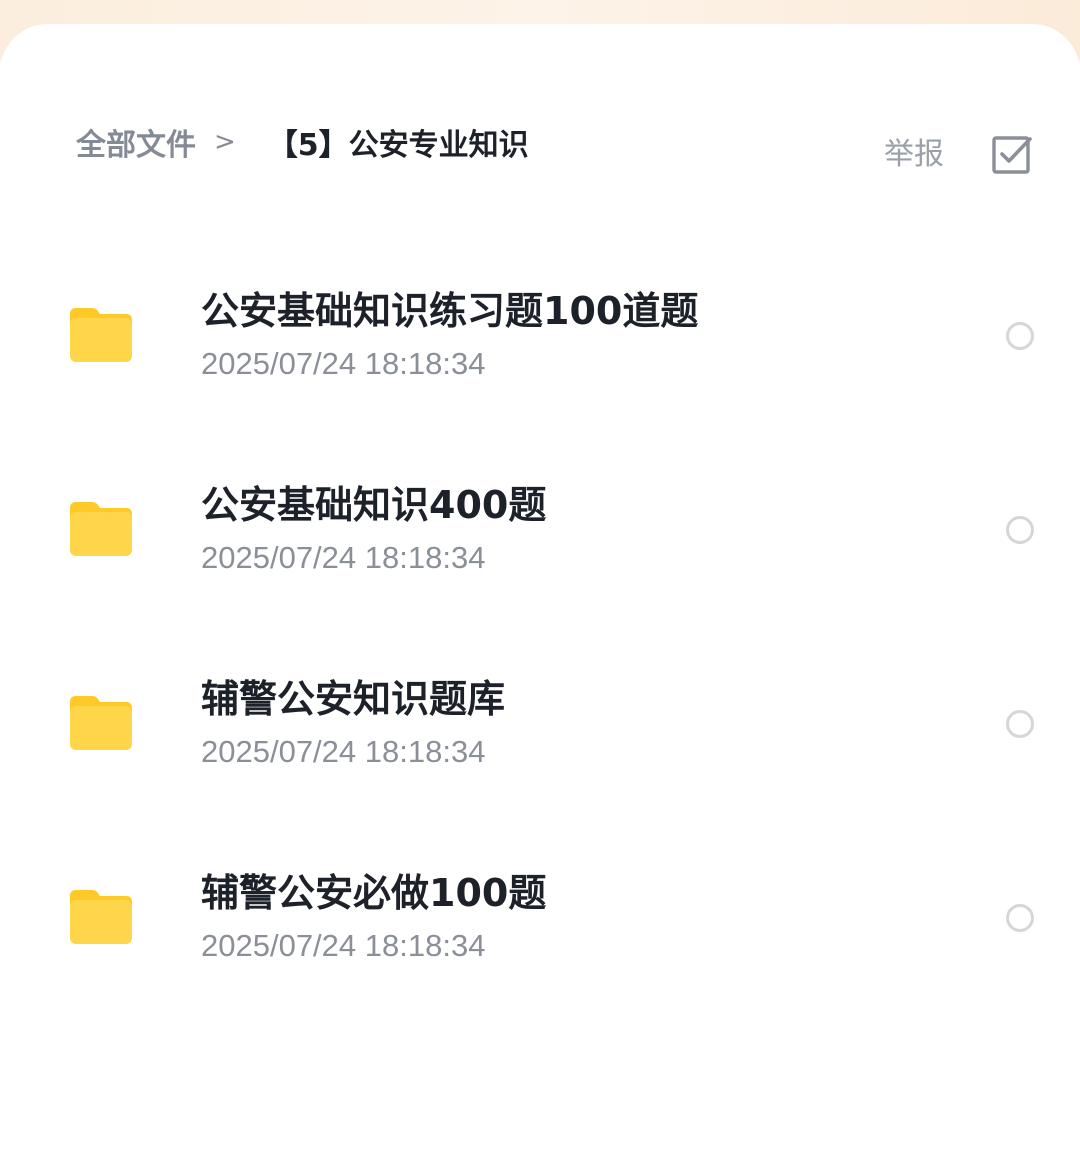 The image size is (1080, 1158). Describe the element at coordinates (374, 893) in the screenshot. I see `file-name: 辅警公安必做100题` at that location.